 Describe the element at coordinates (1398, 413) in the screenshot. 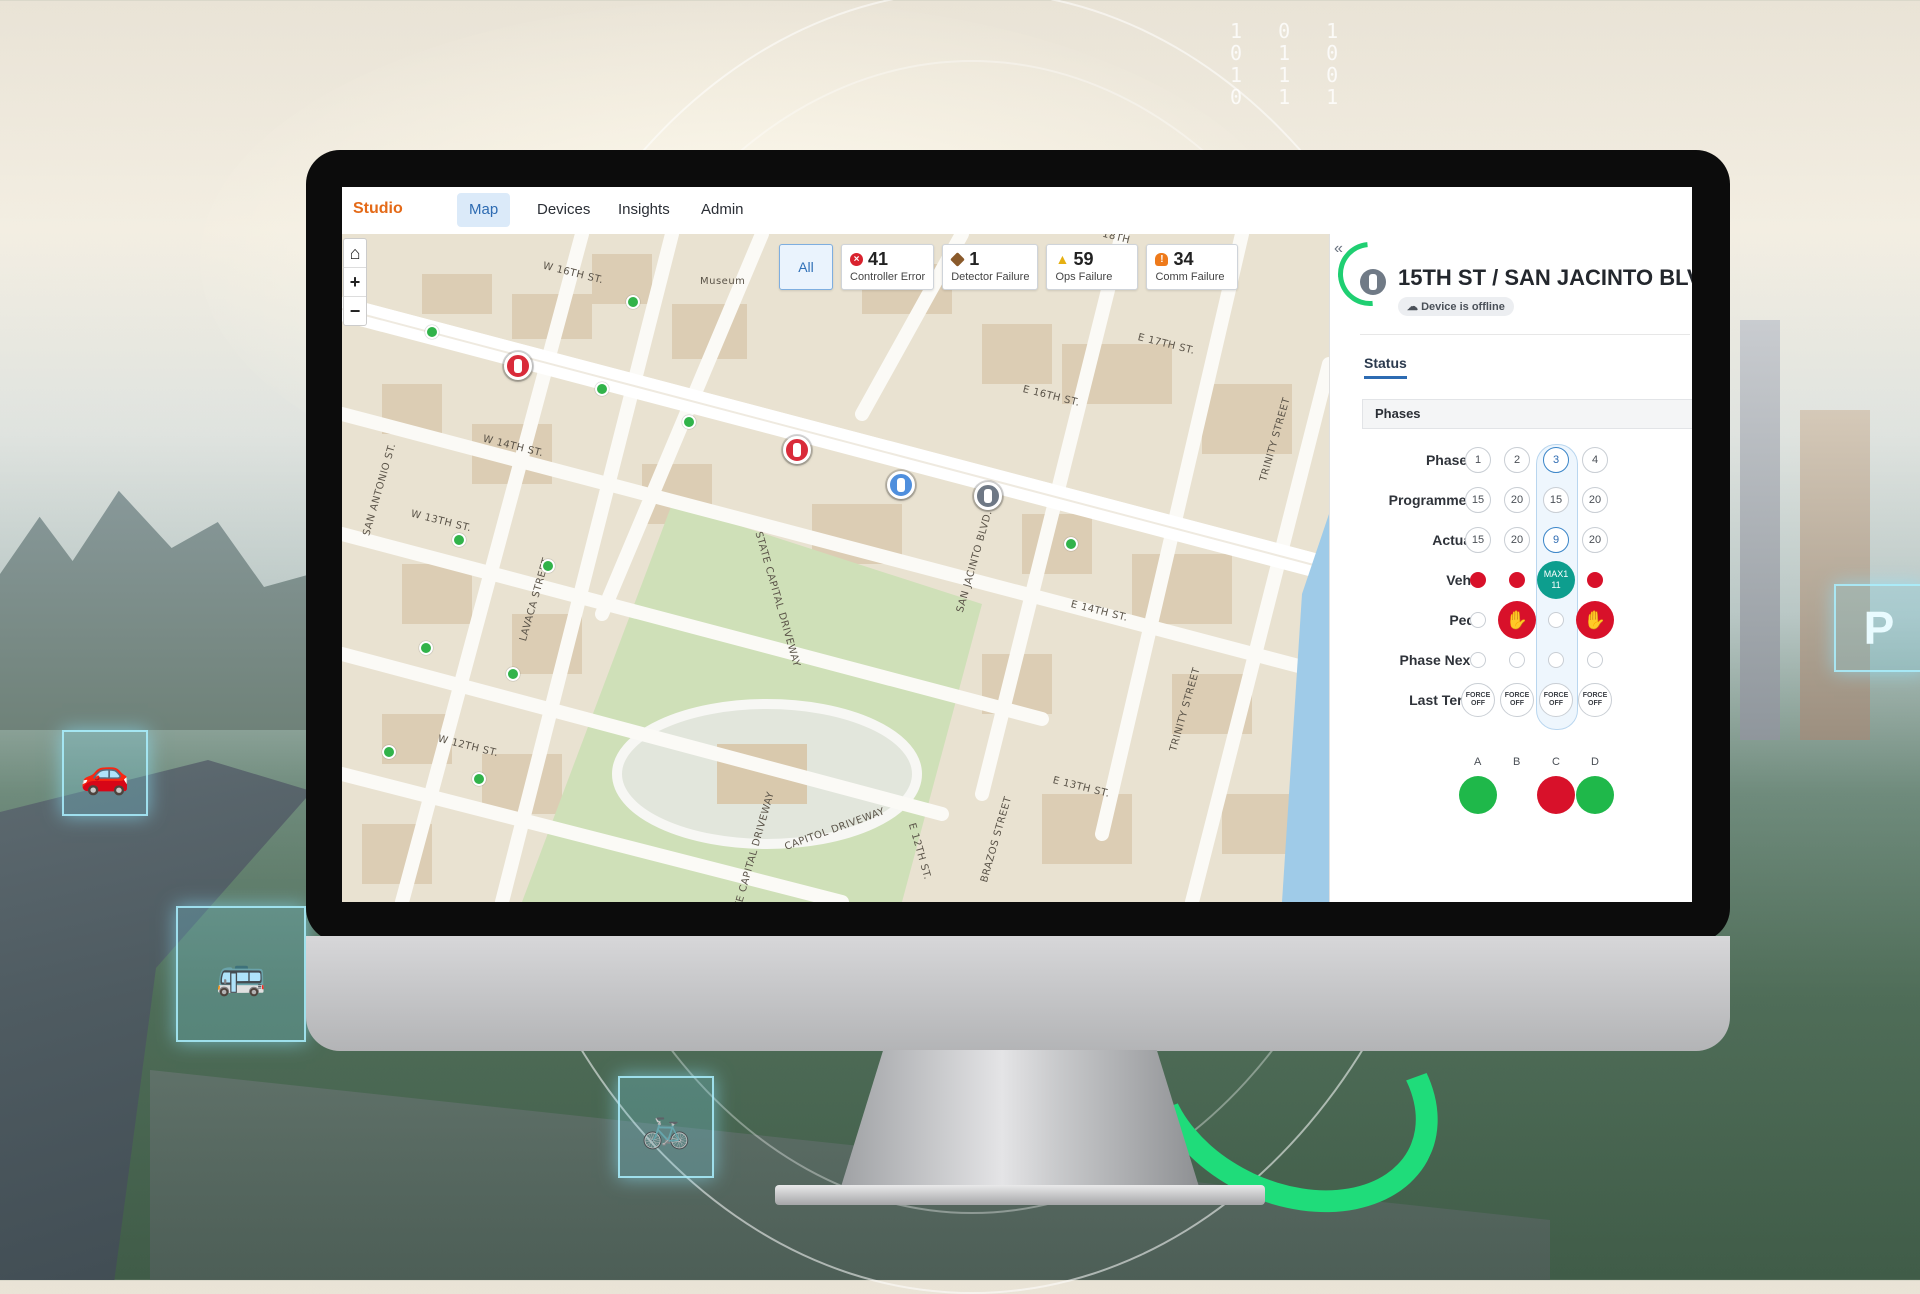

I see `section-title: Phases` at that location.